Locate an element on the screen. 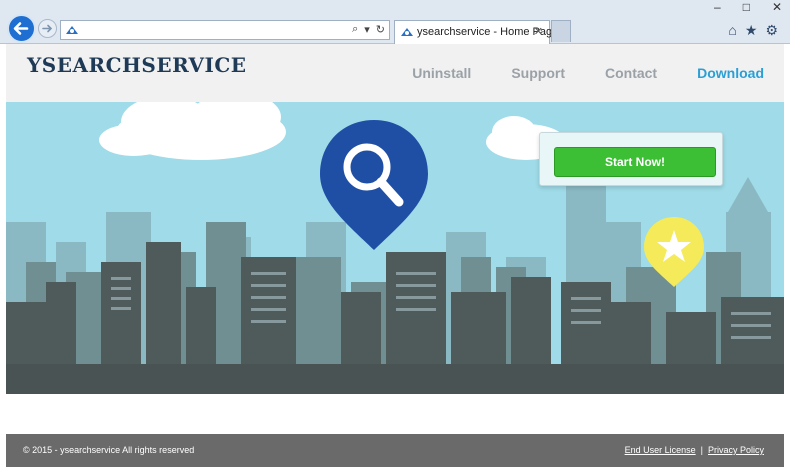 The width and height of the screenshot is (790, 467). refresh-icon: ↻ is located at coordinates (380, 29).